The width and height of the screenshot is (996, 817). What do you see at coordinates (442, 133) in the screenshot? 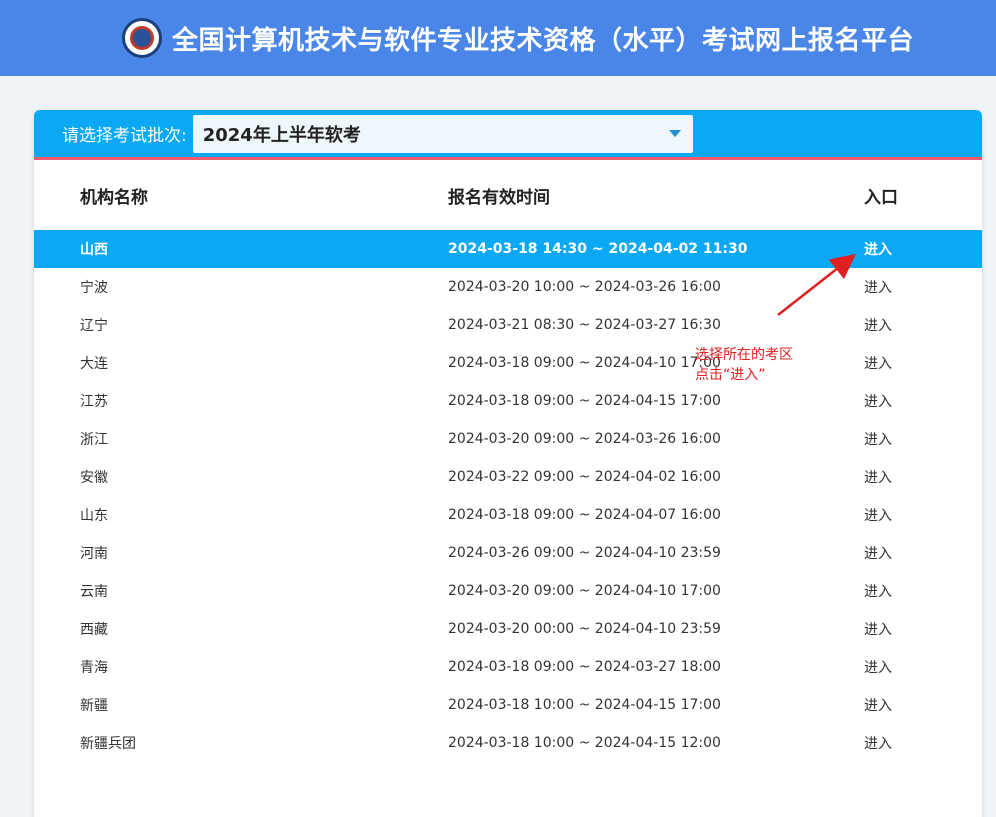
I see `batch-select: 2024年上半年软考` at bounding box center [442, 133].